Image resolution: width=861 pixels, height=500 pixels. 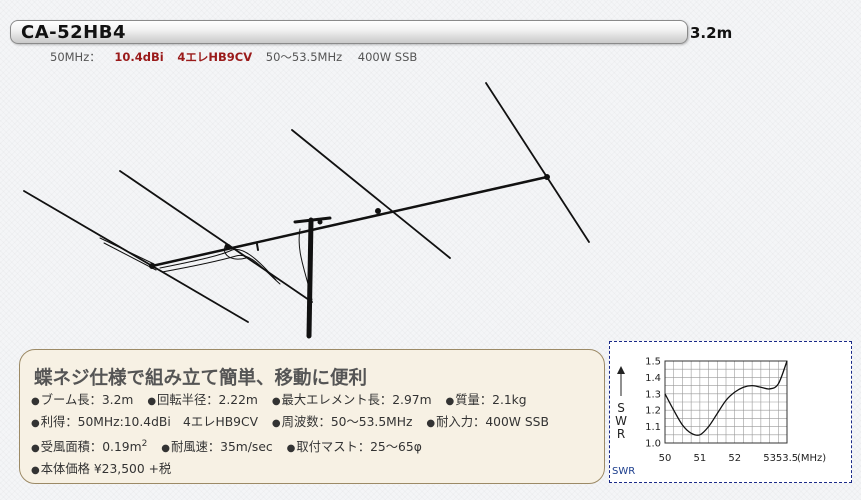 What do you see at coordinates (621, 434) in the screenshot?
I see `y-axis-label: R` at bounding box center [621, 434].